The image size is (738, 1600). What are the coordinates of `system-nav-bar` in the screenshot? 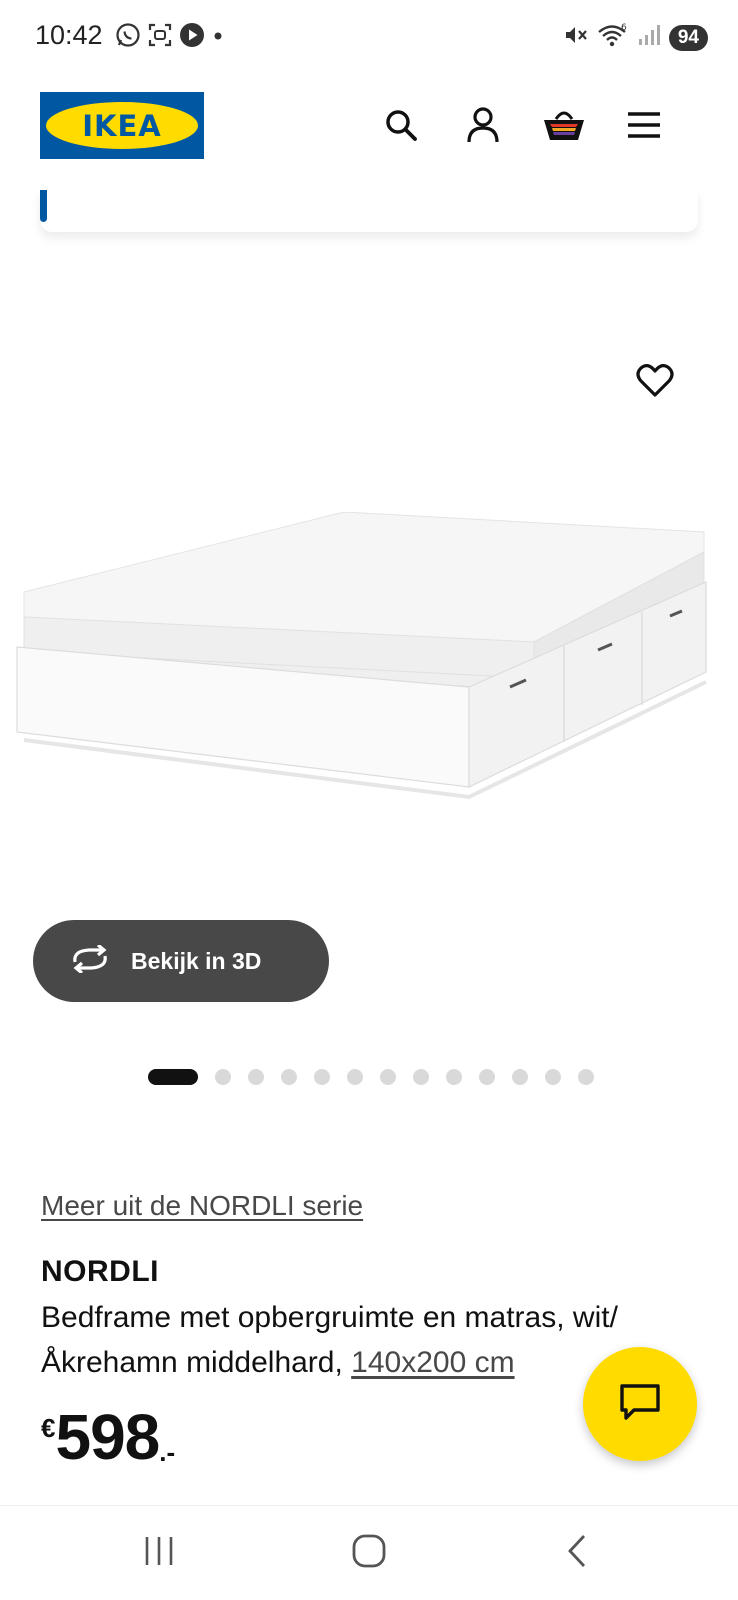 It's located at (369, 1552).